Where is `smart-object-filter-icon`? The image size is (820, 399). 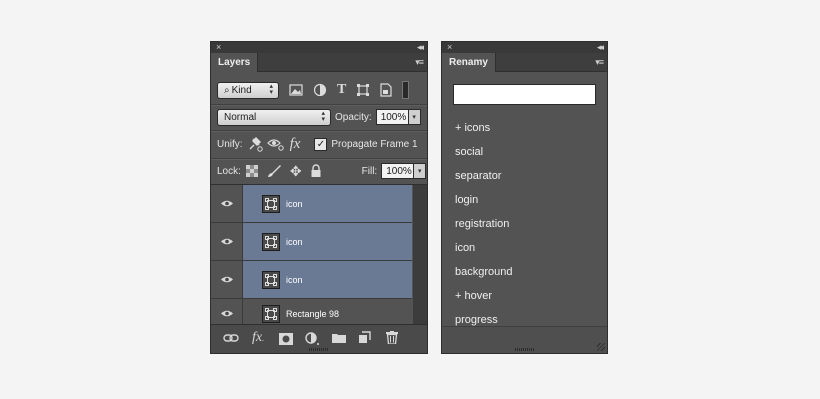
smart-object-filter-icon is located at coordinates (386, 90).